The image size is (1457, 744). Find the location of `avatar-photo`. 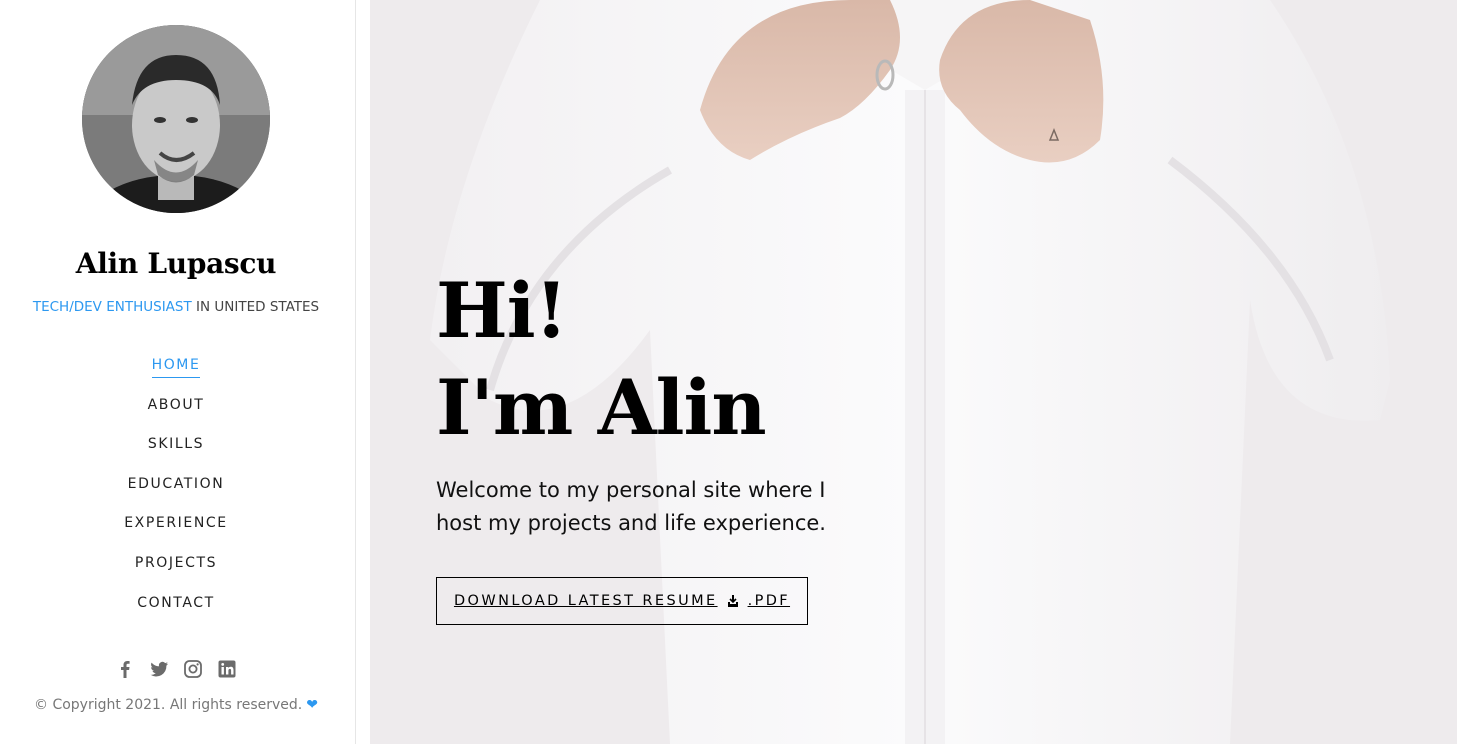

avatar-photo is located at coordinates (176, 119).